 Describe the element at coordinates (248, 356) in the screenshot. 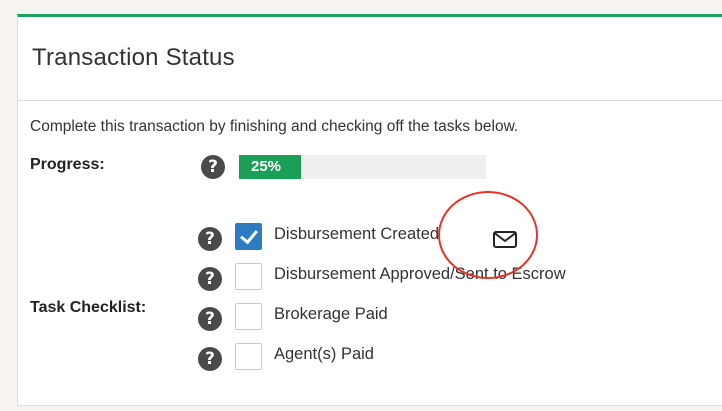

I see `task-checkbox-agents-paid` at that location.